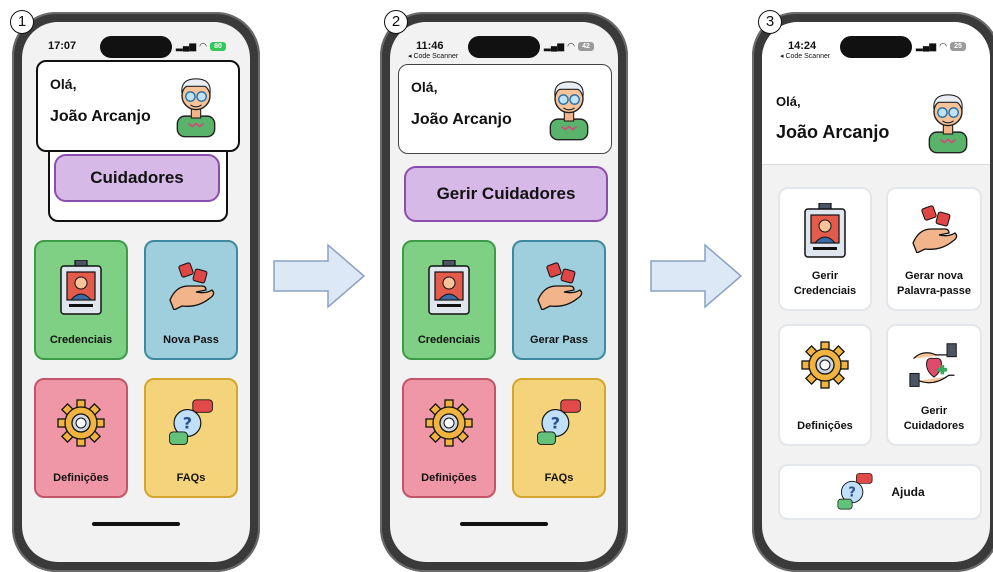 The image size is (993, 572). Describe the element at coordinates (22, 22) in the screenshot. I see `step-badge-1: 1` at that location.